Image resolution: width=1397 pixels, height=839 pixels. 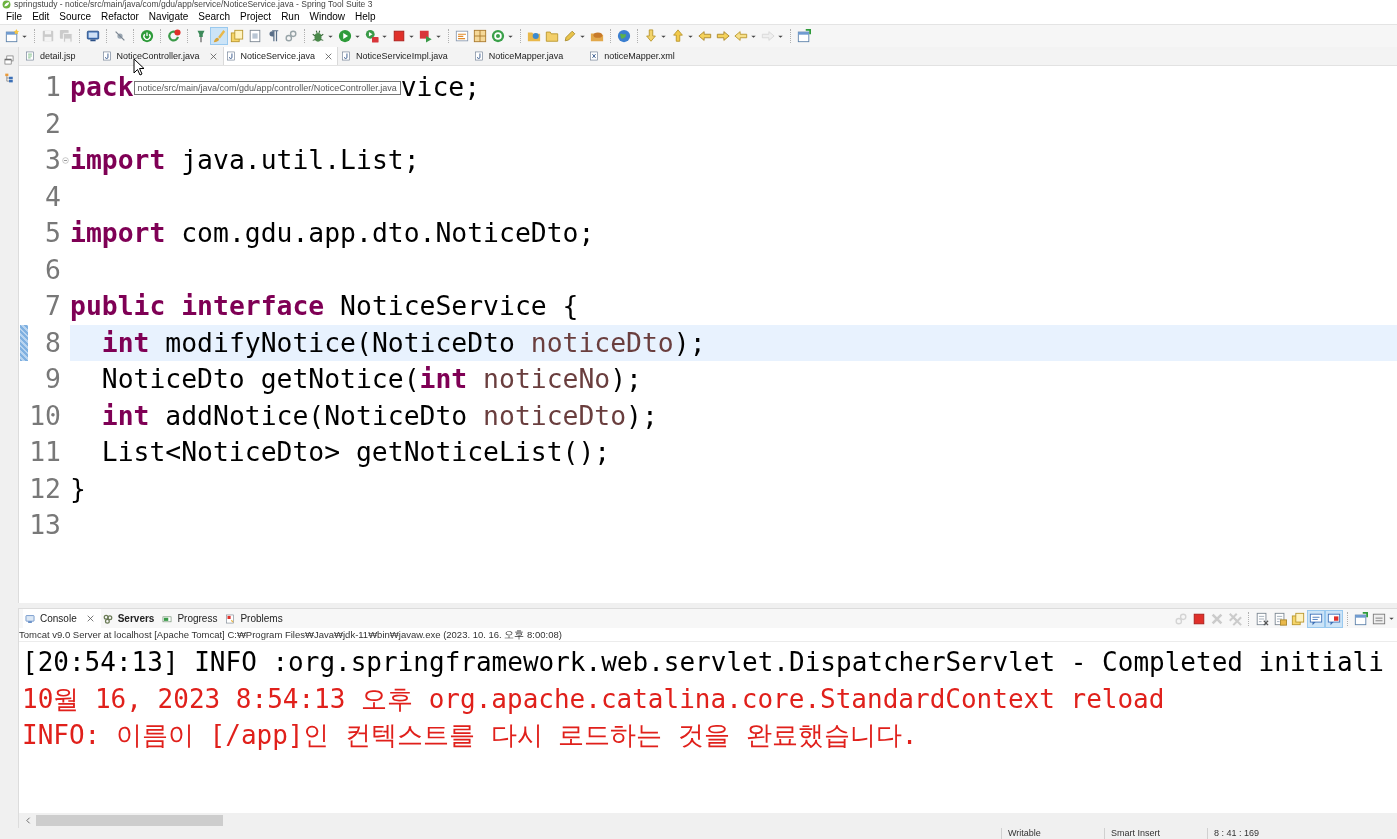 What do you see at coordinates (129, 820) in the screenshot?
I see `scrollbar-thumb` at bounding box center [129, 820].